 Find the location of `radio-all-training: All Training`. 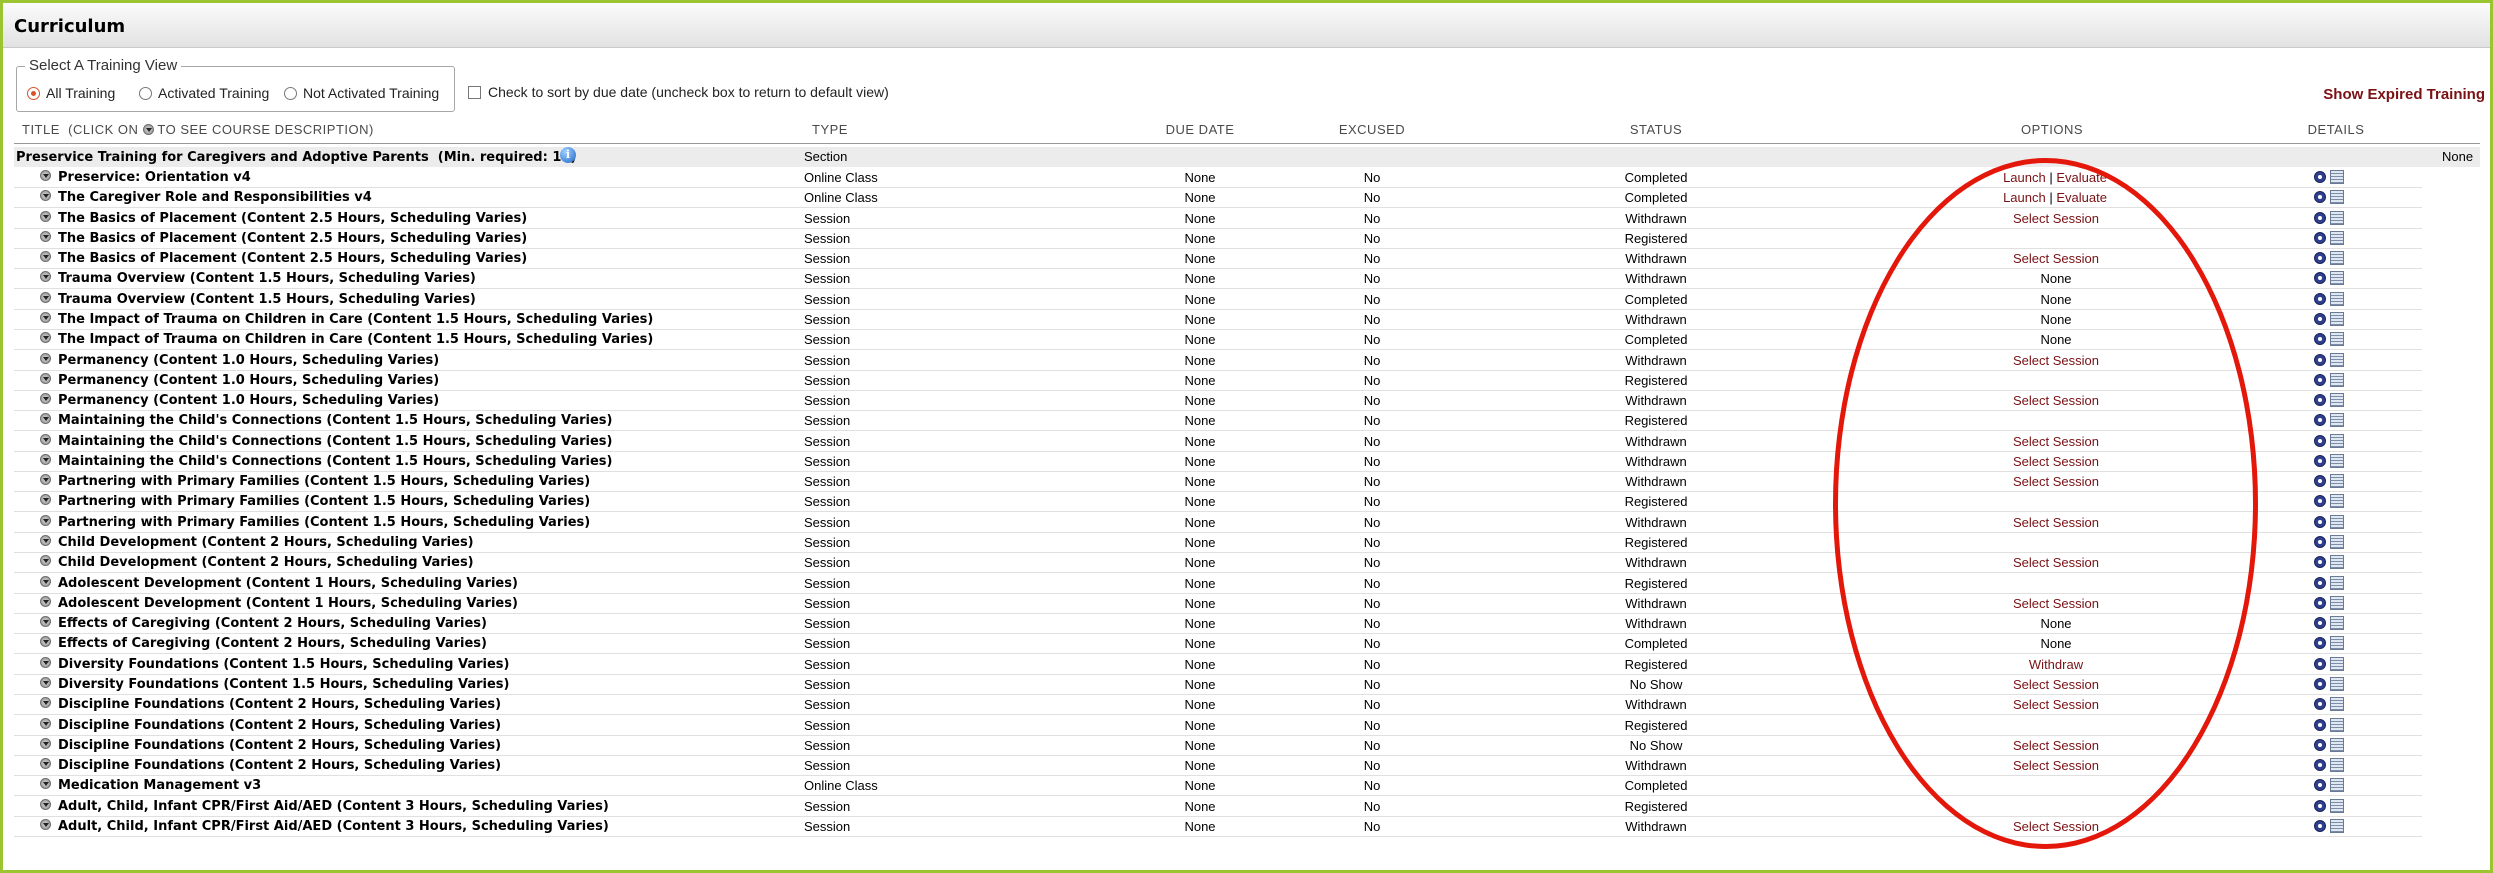

radio-all-training: All Training is located at coordinates (71, 93).